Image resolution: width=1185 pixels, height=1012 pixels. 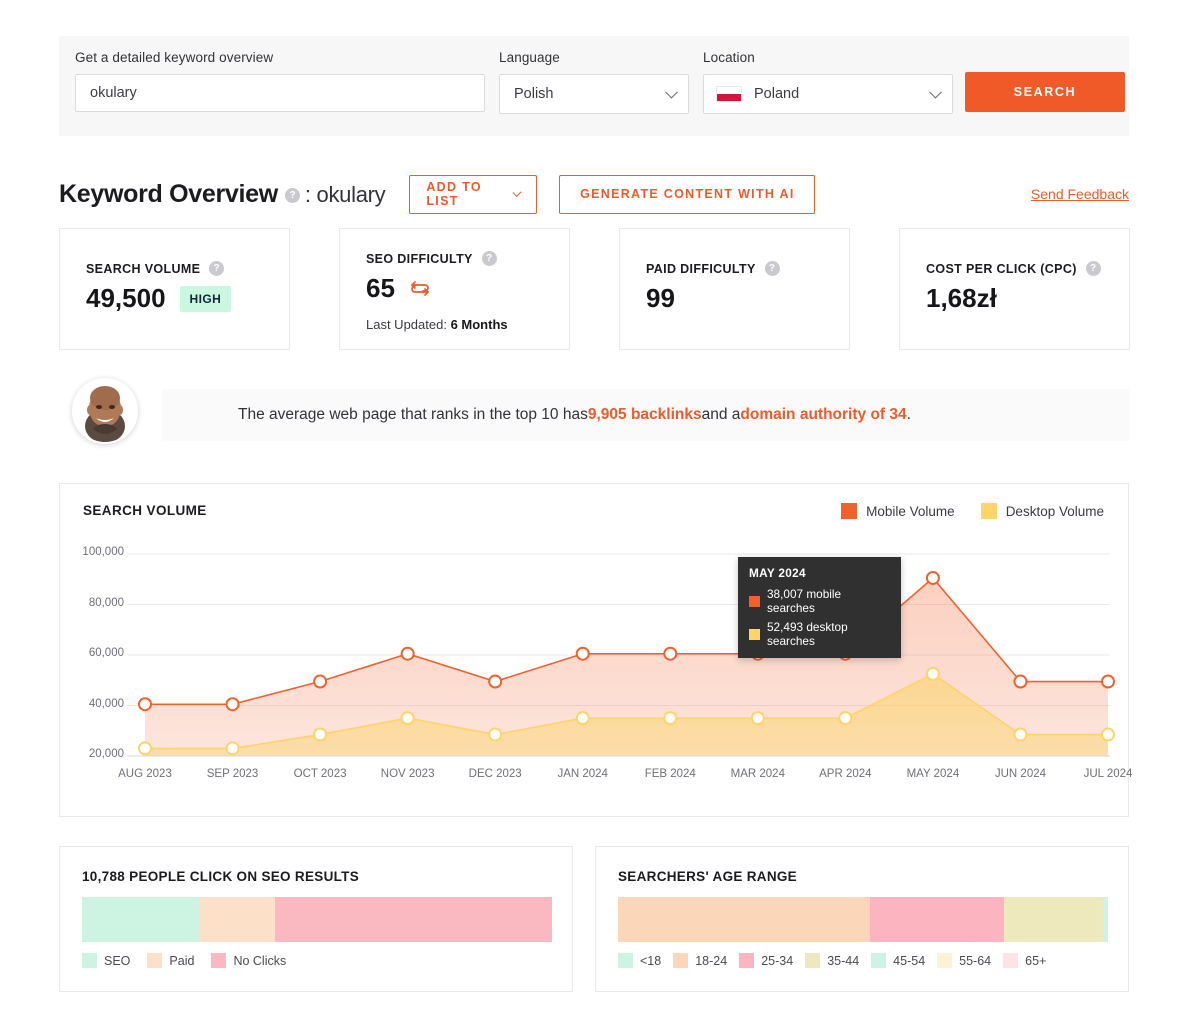 I want to click on legend-item-desktop: Desktop Volume, so click(x=1042, y=511).